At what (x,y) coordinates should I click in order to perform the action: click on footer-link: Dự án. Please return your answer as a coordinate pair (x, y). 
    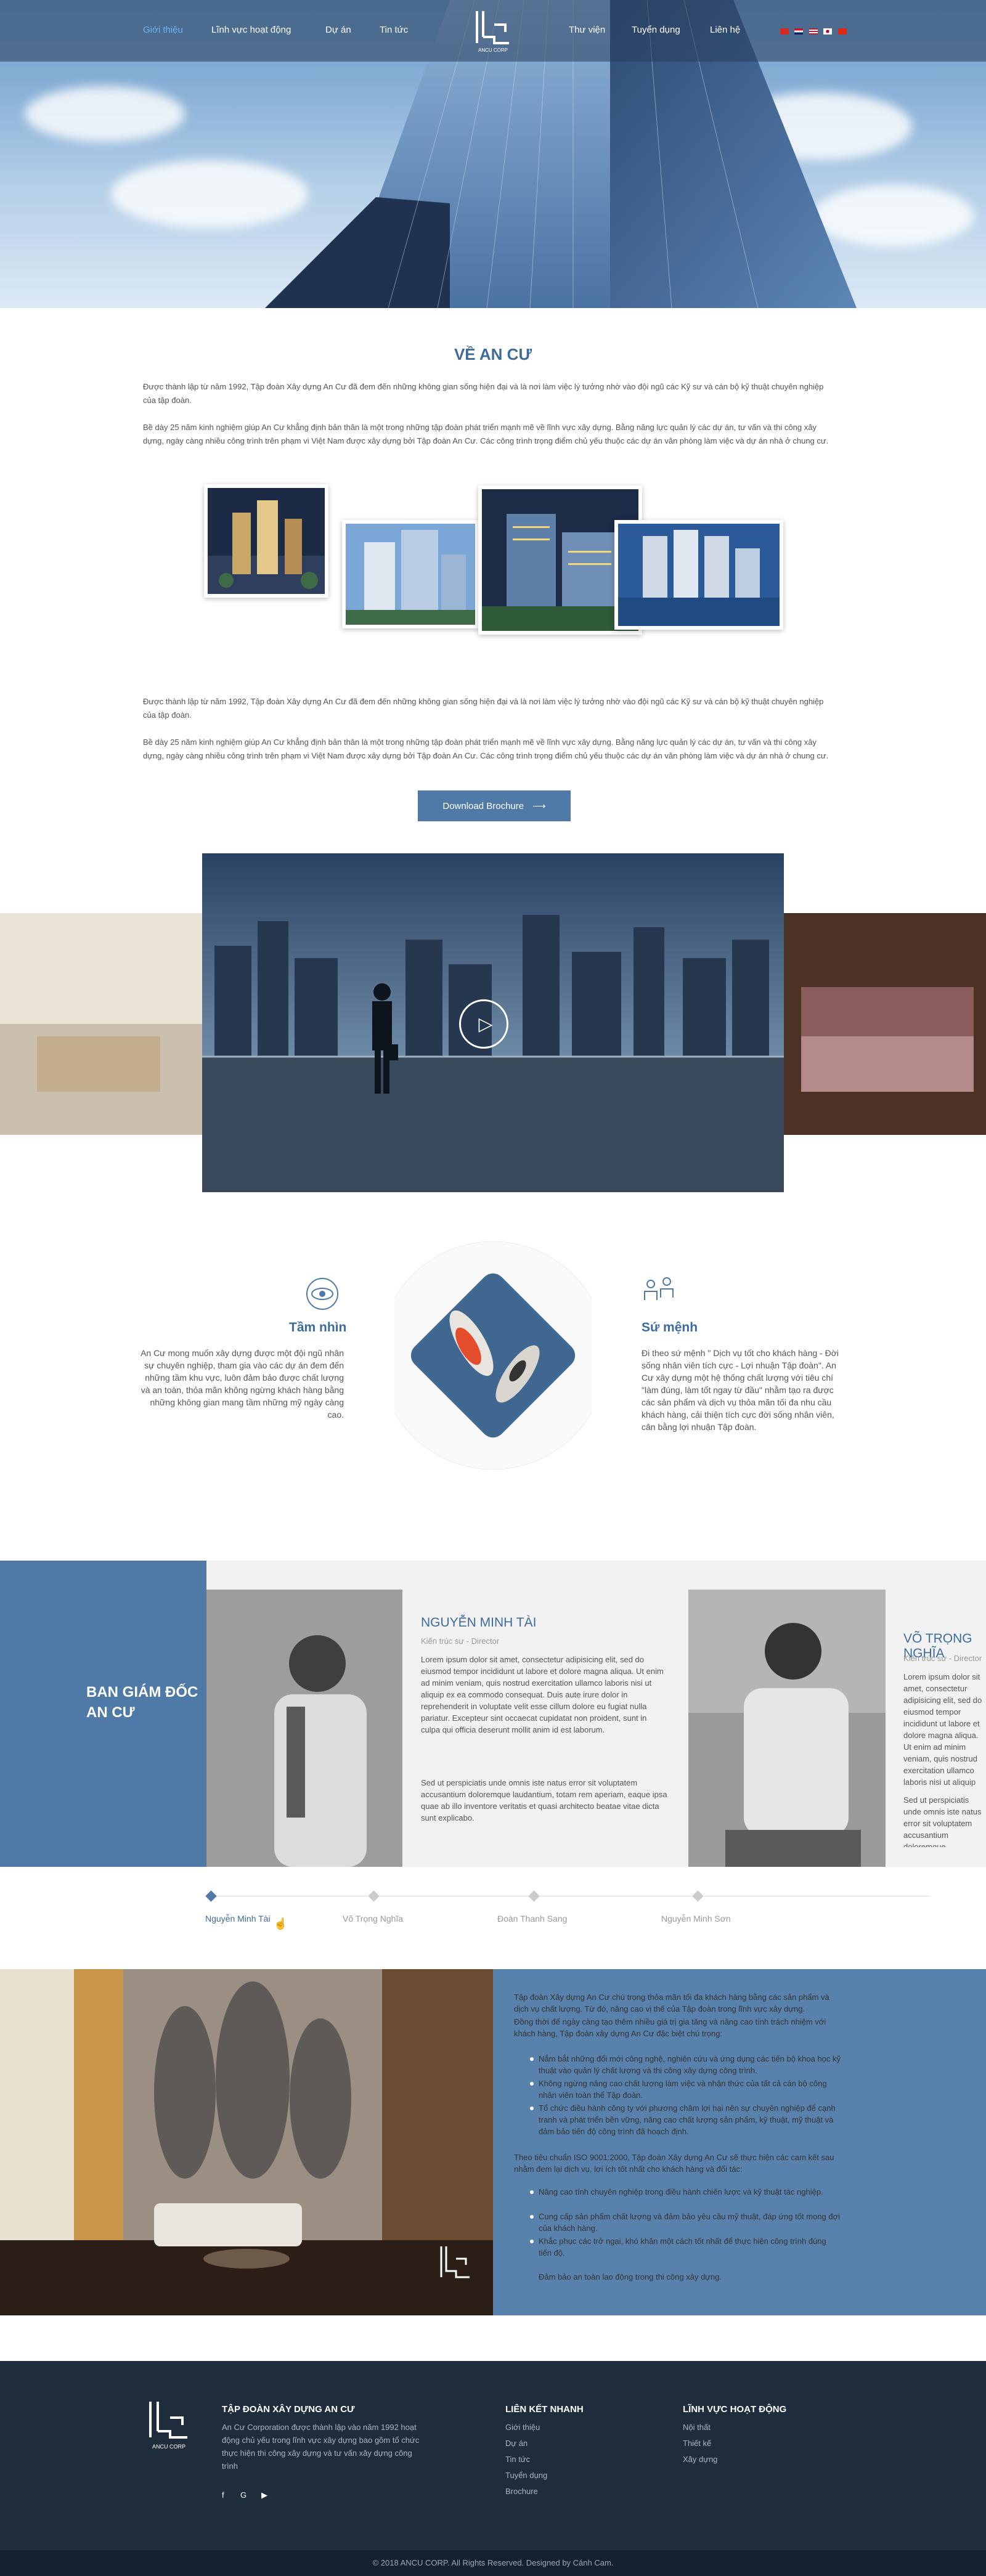
    Looking at the image, I should click on (516, 2443).